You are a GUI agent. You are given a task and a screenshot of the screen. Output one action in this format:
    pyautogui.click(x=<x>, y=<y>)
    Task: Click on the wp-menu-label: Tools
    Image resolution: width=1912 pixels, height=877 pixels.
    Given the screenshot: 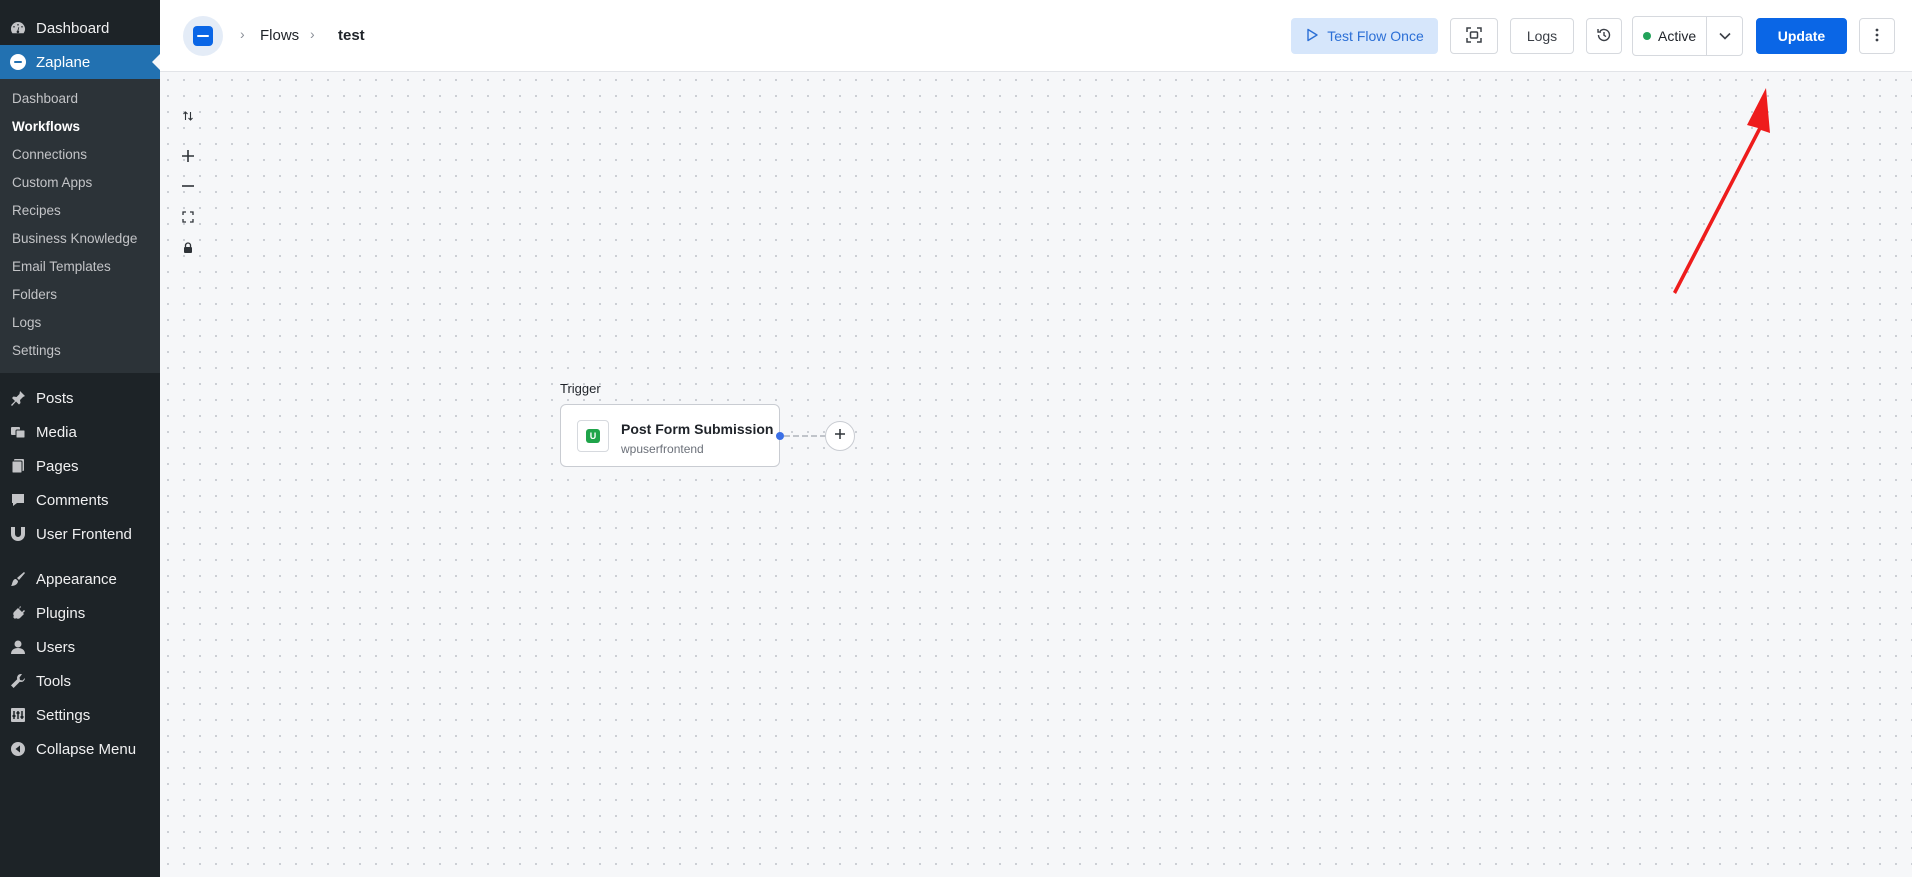 What is the action you would take?
    pyautogui.click(x=54, y=681)
    